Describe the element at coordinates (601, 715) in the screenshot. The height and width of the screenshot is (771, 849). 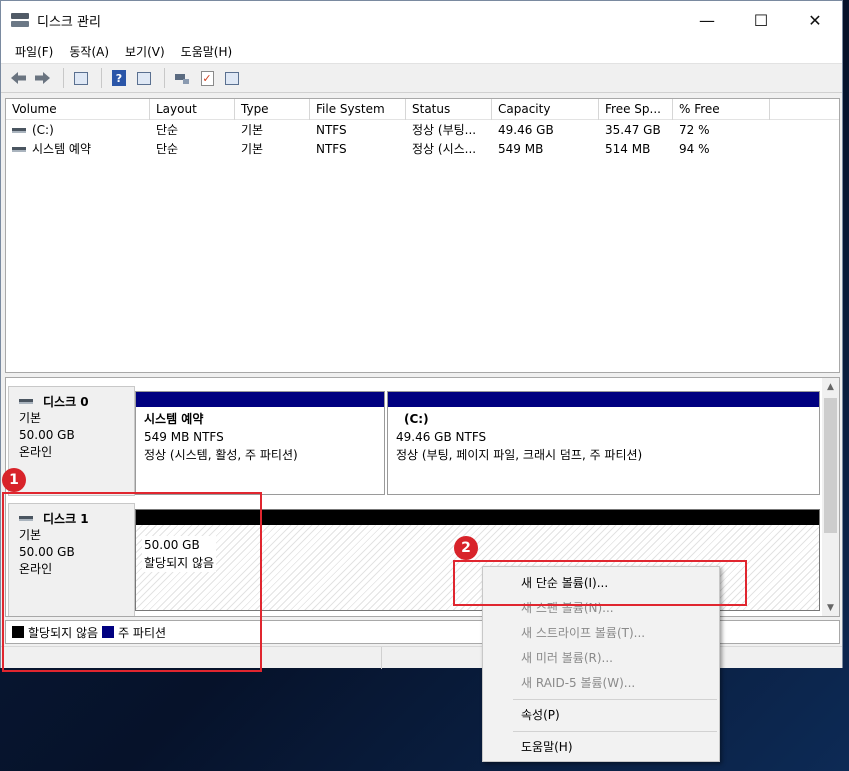
I see `menu-properties: 속성(P)` at that location.